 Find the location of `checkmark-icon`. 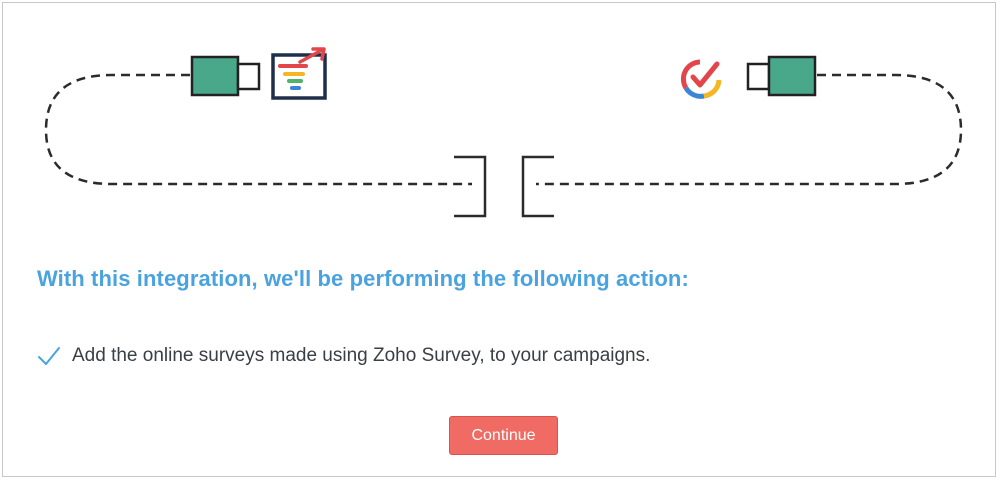

checkmark-icon is located at coordinates (49, 356).